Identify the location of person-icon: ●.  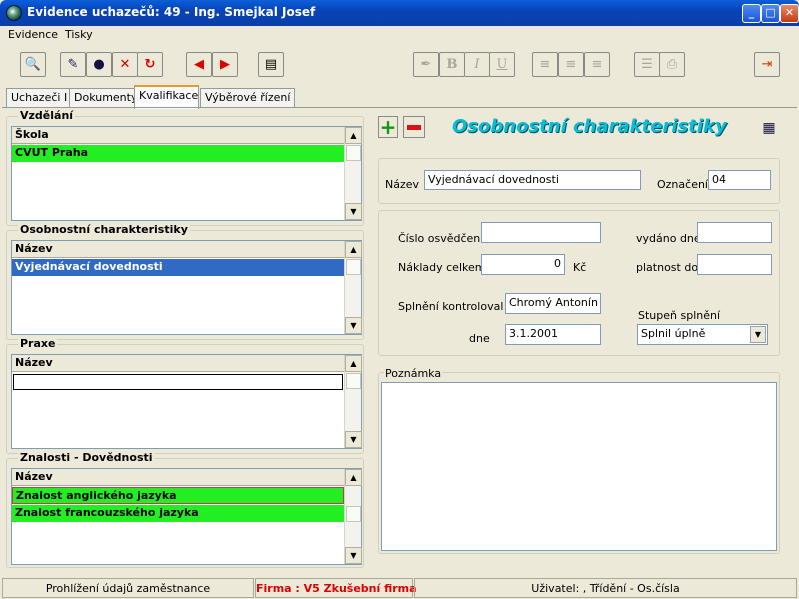
(99, 64).